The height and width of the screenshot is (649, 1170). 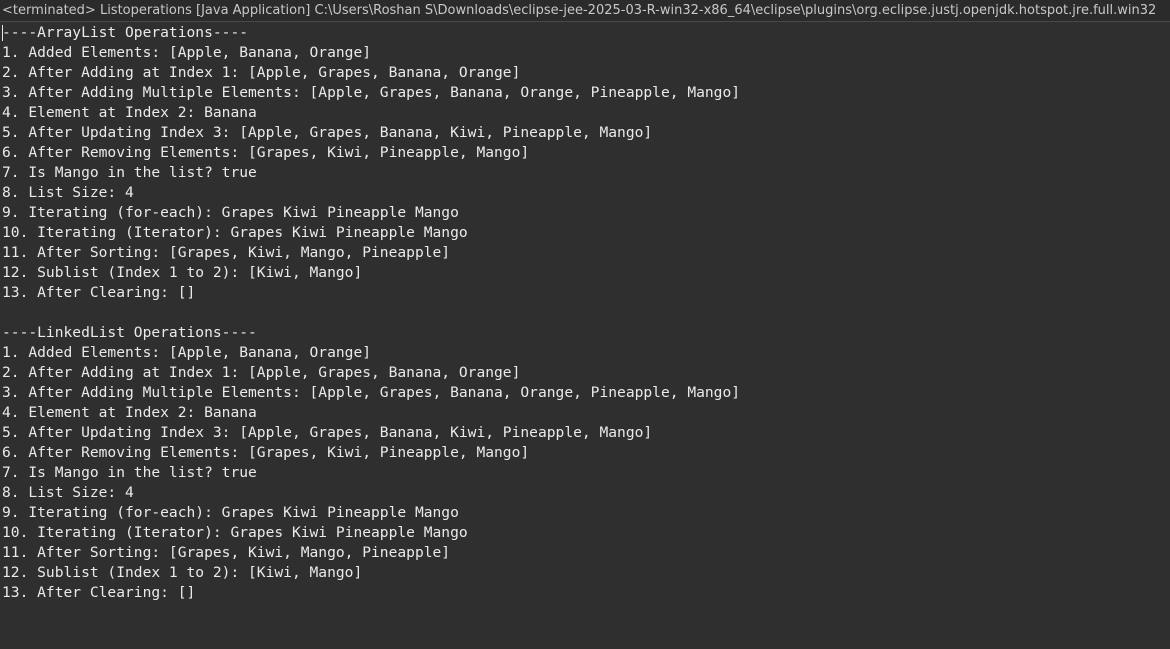 I want to click on text-caret, so click(x=2, y=33).